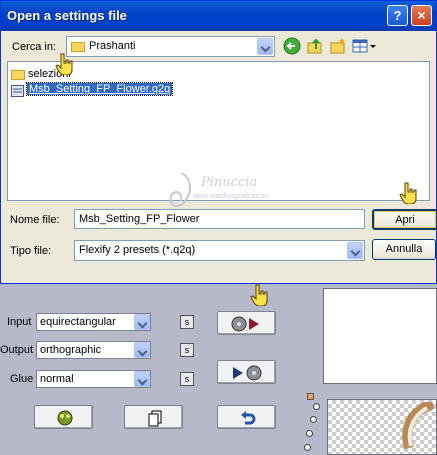 The height and width of the screenshot is (455, 437). What do you see at coordinates (187, 350) in the screenshot?
I see `output-s-button: s` at bounding box center [187, 350].